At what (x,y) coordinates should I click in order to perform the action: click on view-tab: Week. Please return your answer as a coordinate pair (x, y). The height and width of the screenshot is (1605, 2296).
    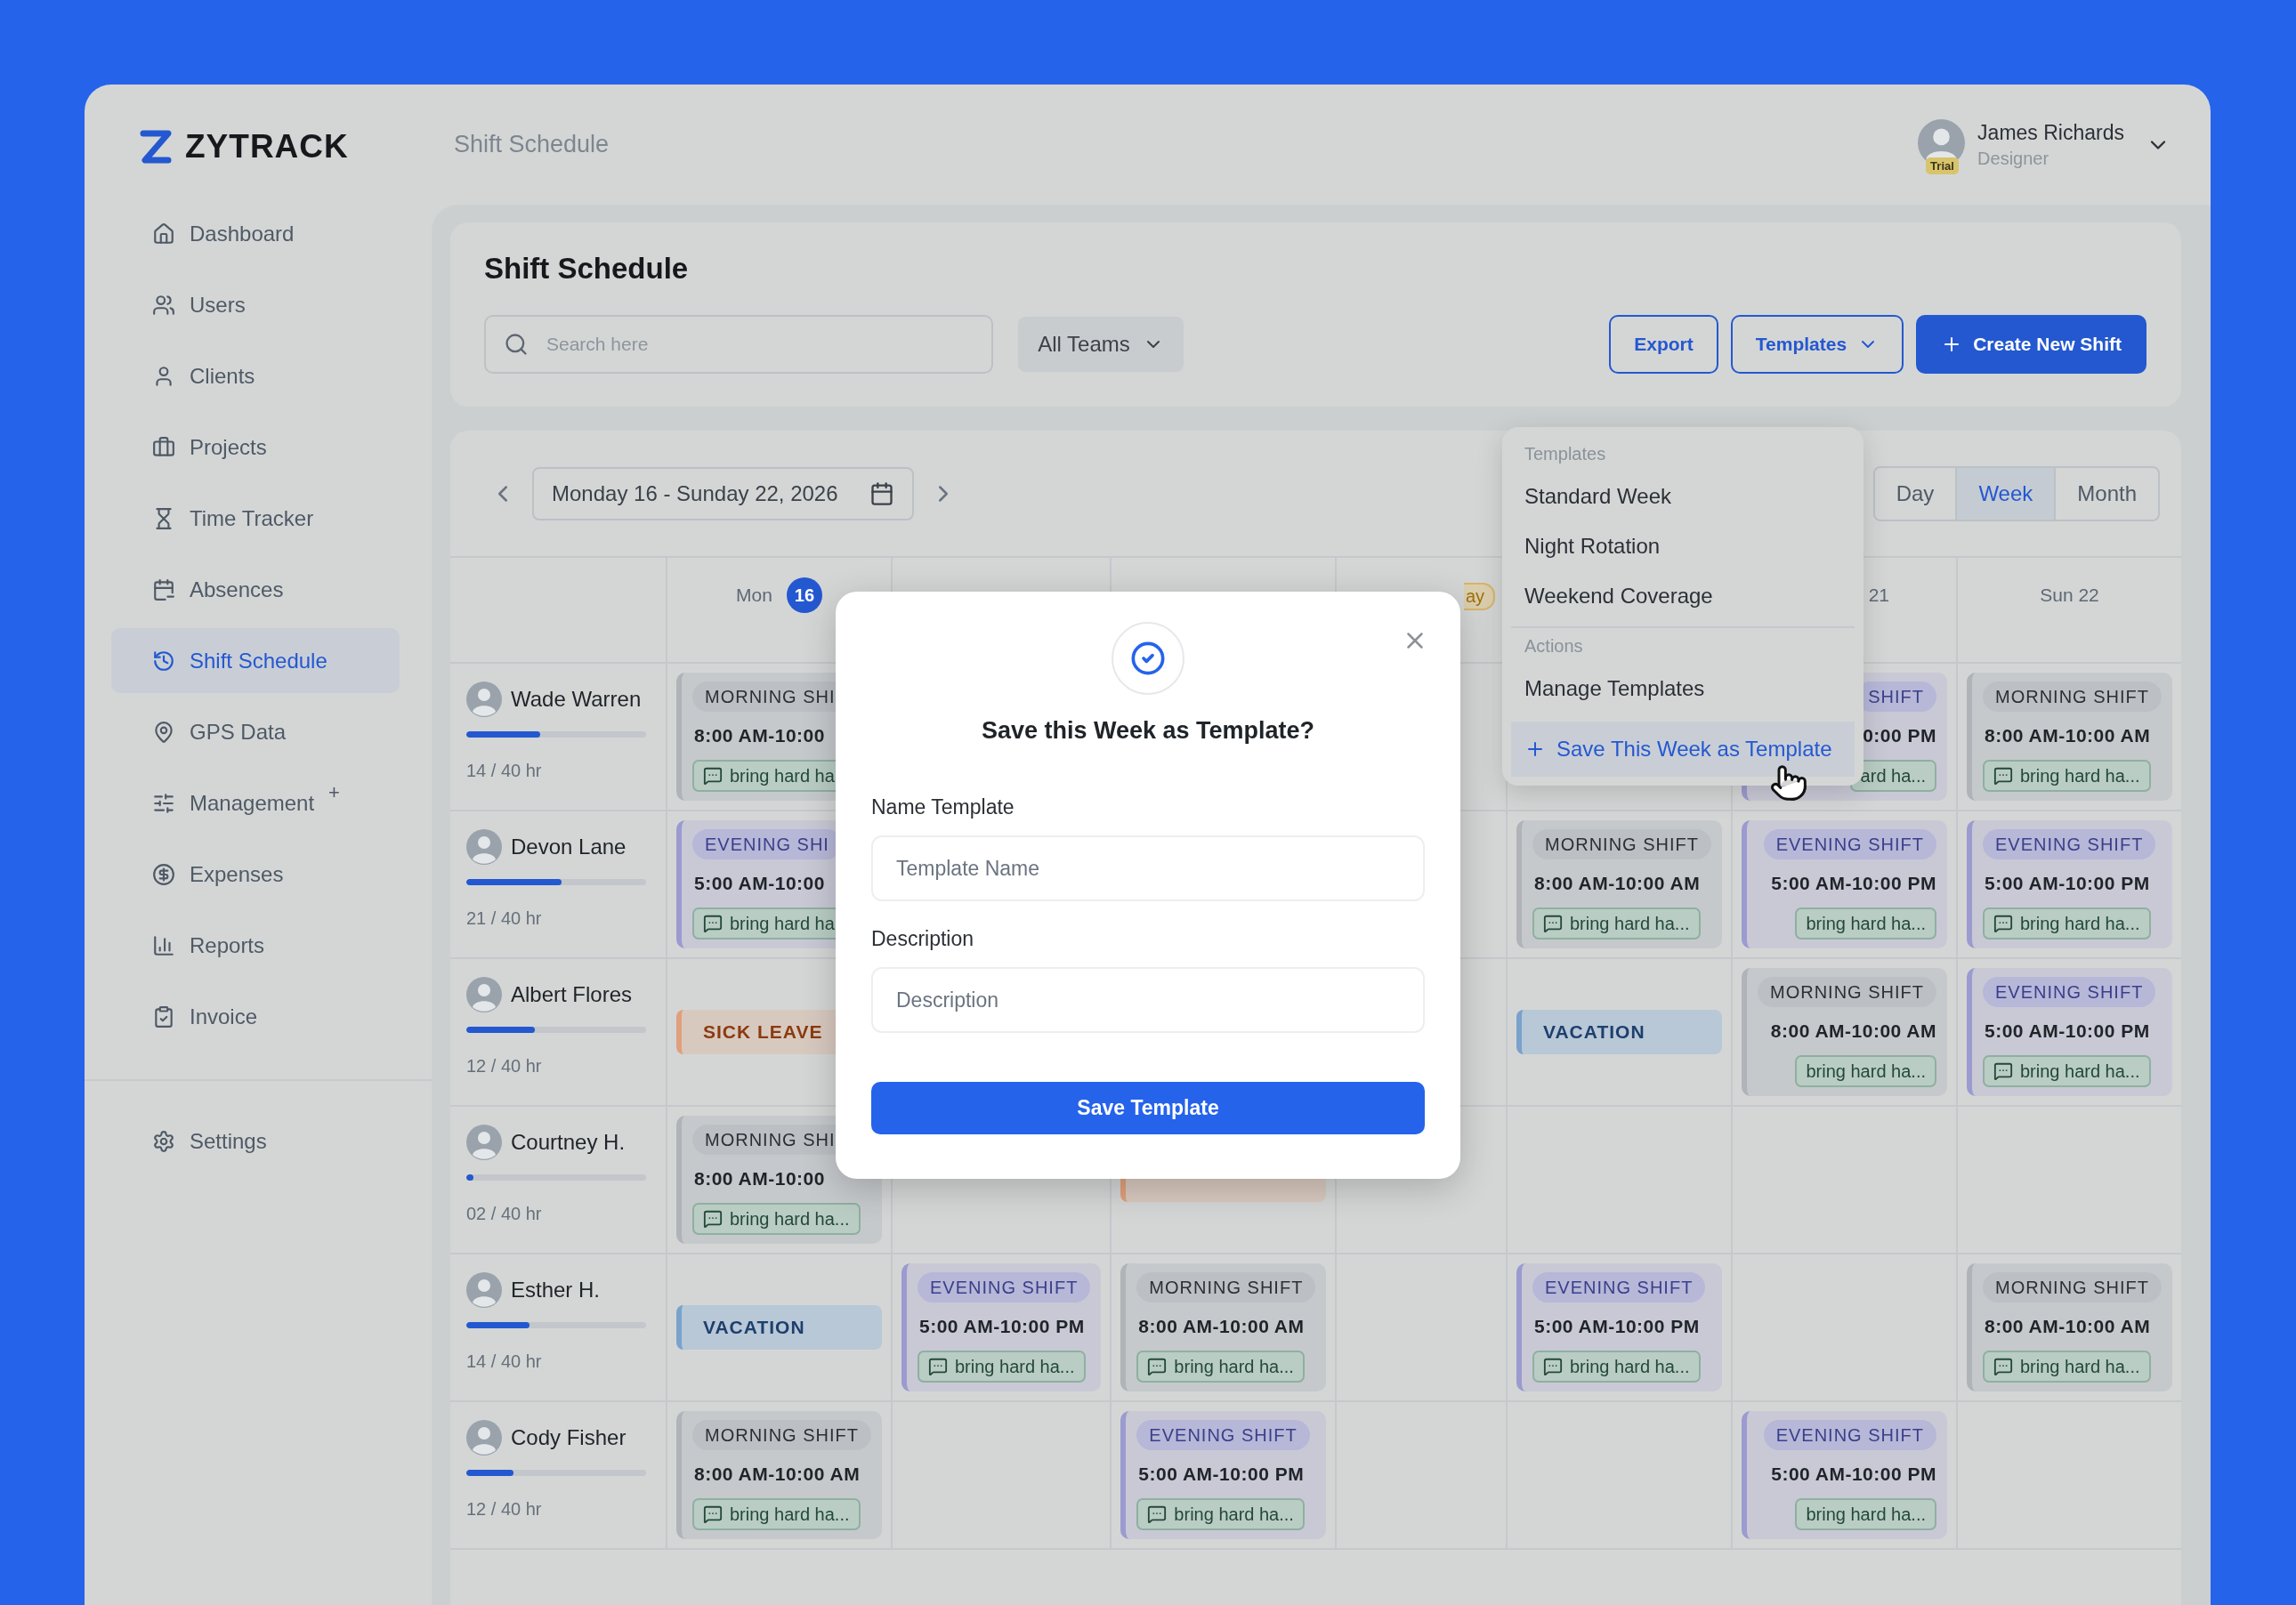
    Looking at the image, I should click on (2005, 493).